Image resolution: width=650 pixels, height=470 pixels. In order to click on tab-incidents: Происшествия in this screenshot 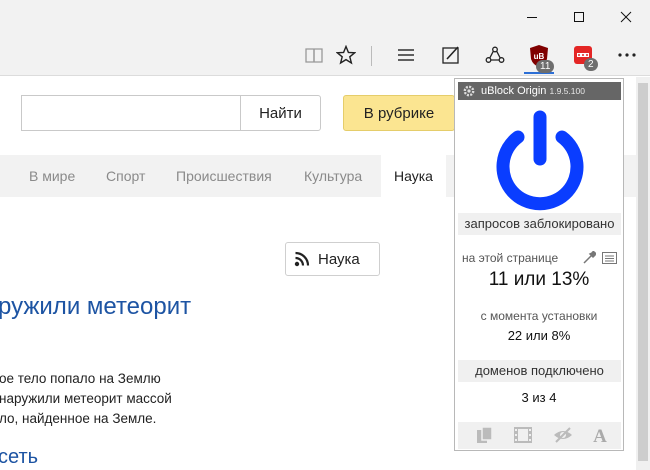, I will do `click(224, 176)`.